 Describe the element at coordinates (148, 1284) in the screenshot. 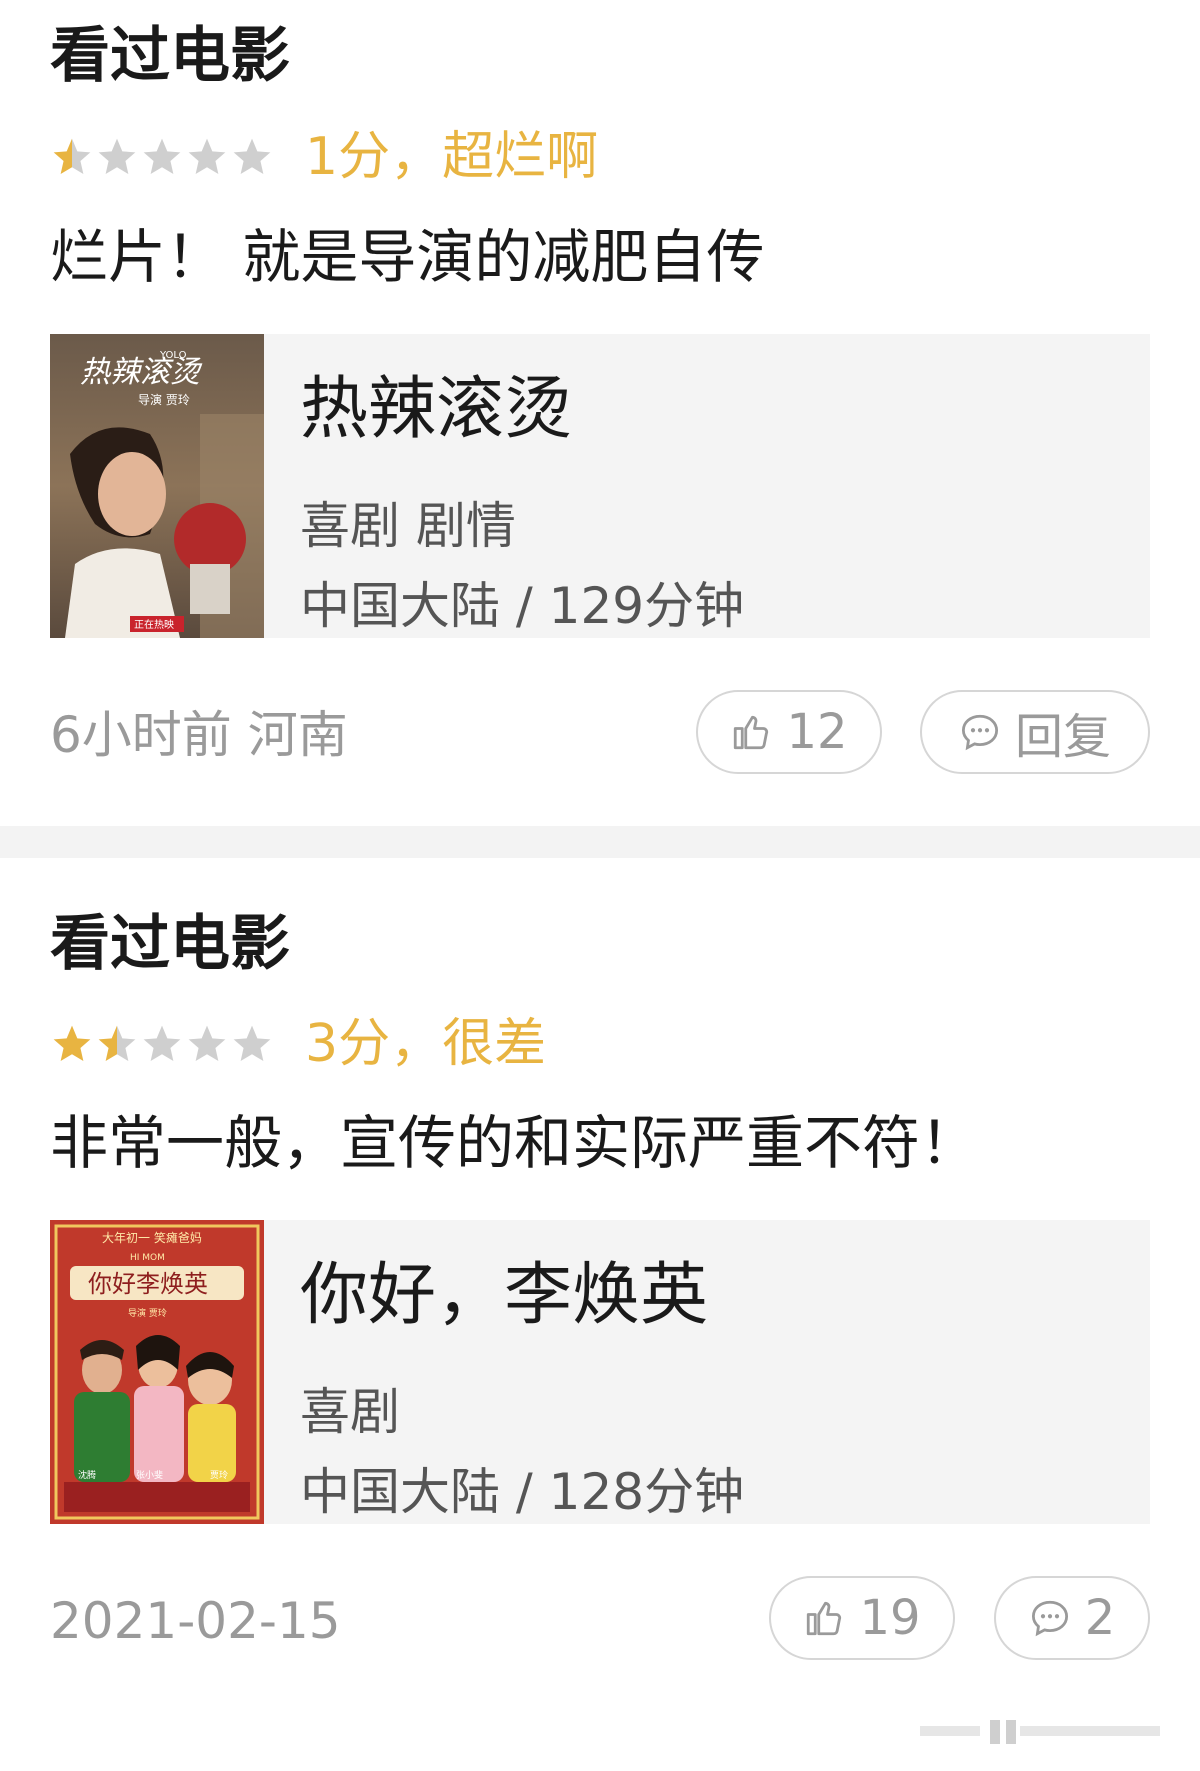

I see `poster-title-text: 你好李焕英` at that location.